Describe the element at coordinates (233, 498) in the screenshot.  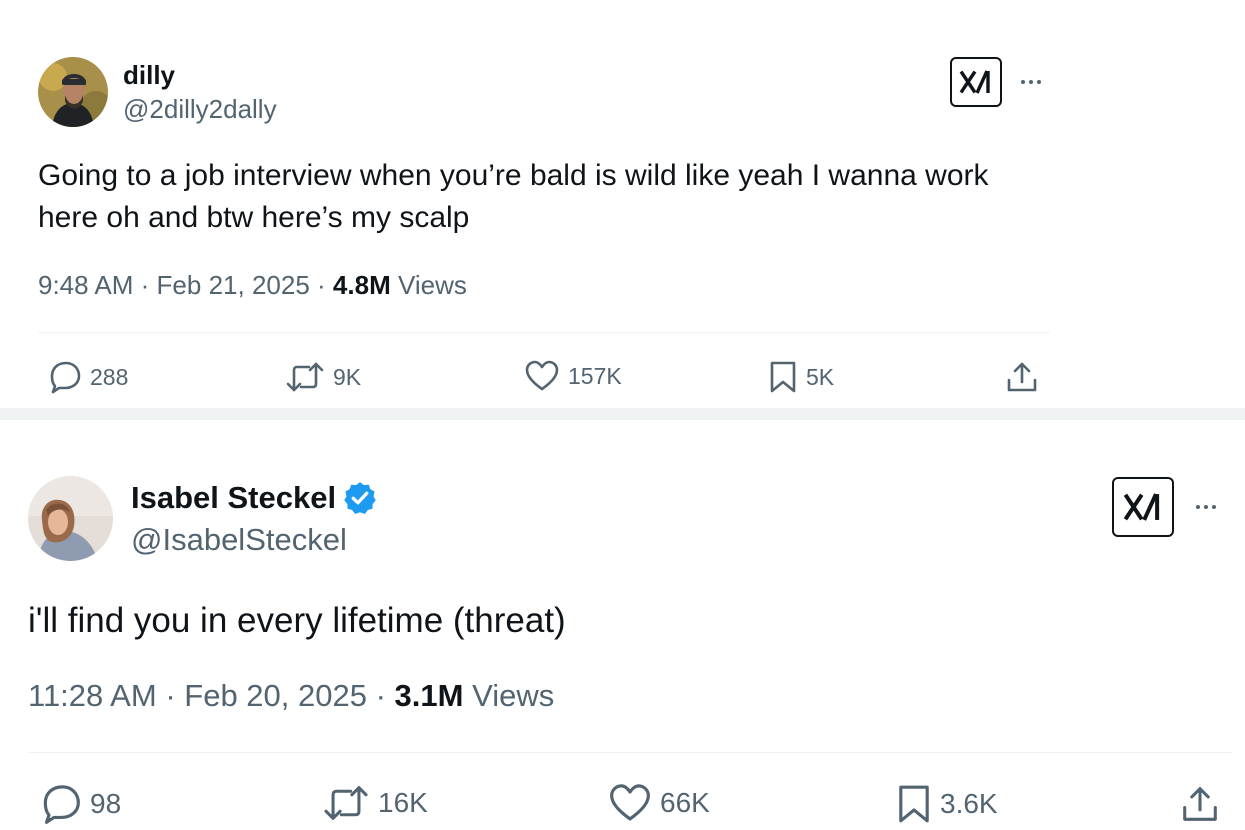
I see `author-display-name: Isabel Steckel` at that location.